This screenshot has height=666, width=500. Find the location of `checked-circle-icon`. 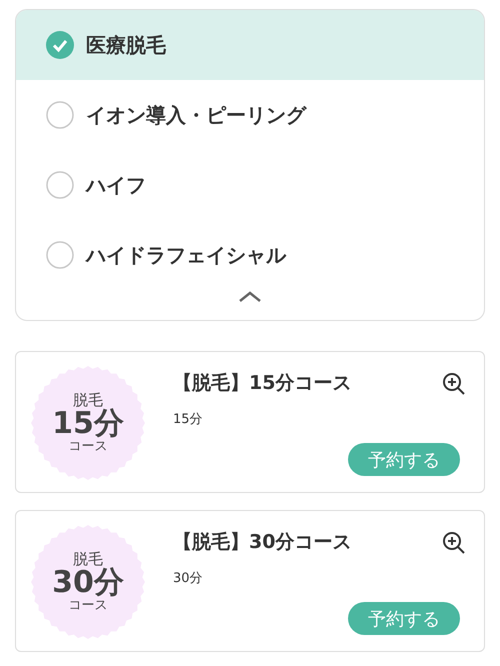

checked-circle-icon is located at coordinates (60, 45).